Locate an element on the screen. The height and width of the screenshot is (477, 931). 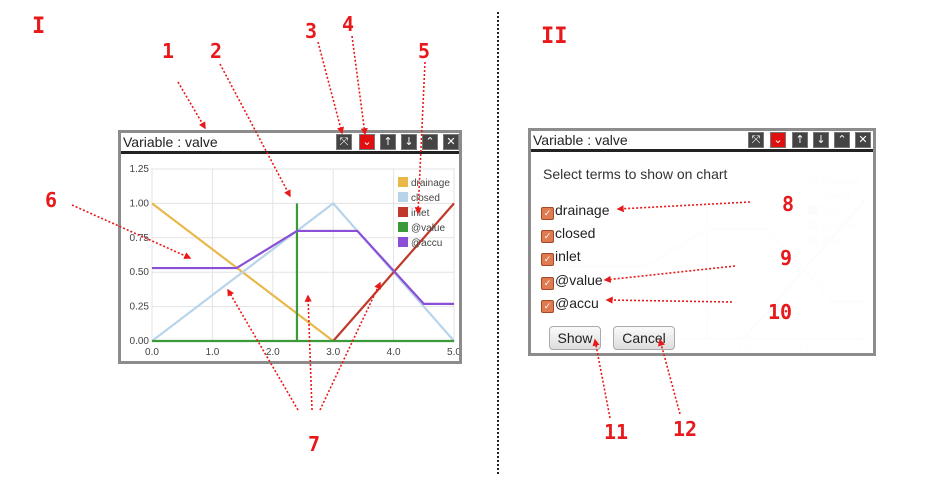
callout-number-5: 5 is located at coordinates (424, 51).